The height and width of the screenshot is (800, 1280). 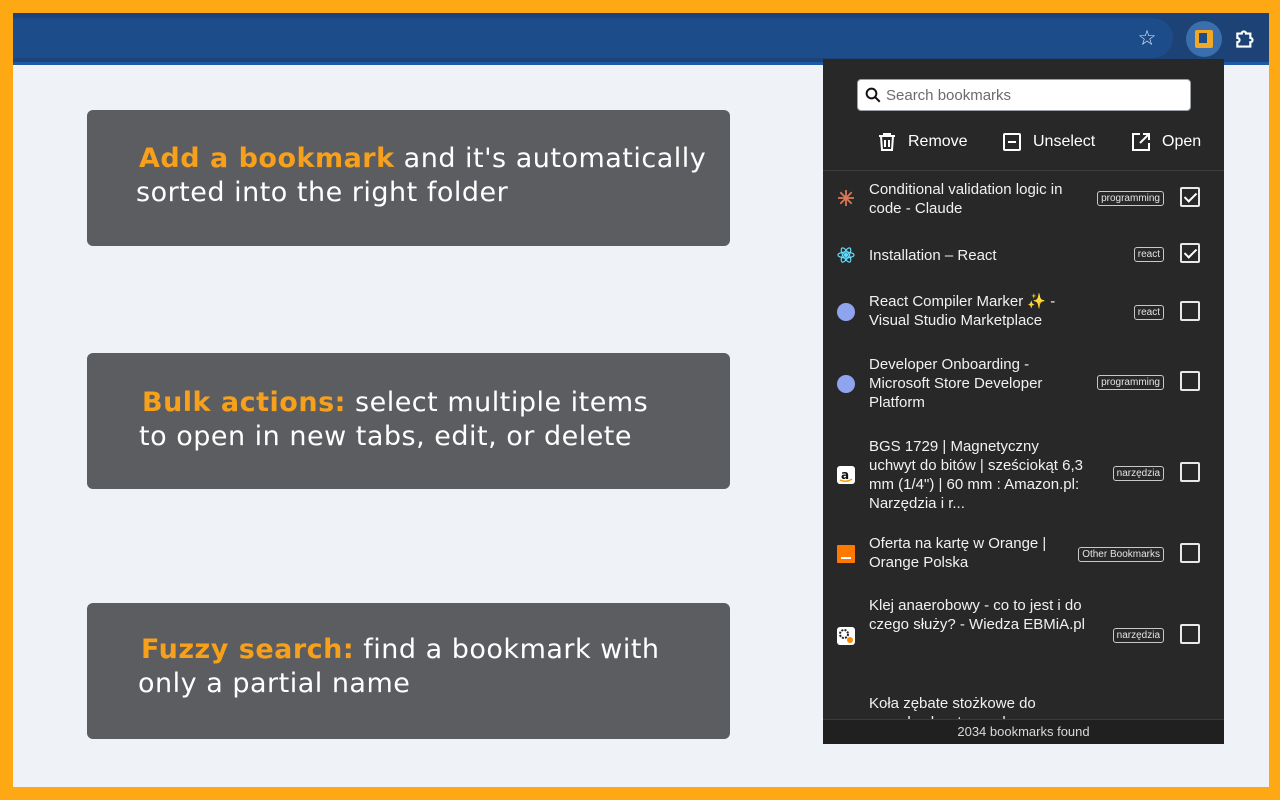 I want to click on unselect-button: Unselect, so click(x=1049, y=142).